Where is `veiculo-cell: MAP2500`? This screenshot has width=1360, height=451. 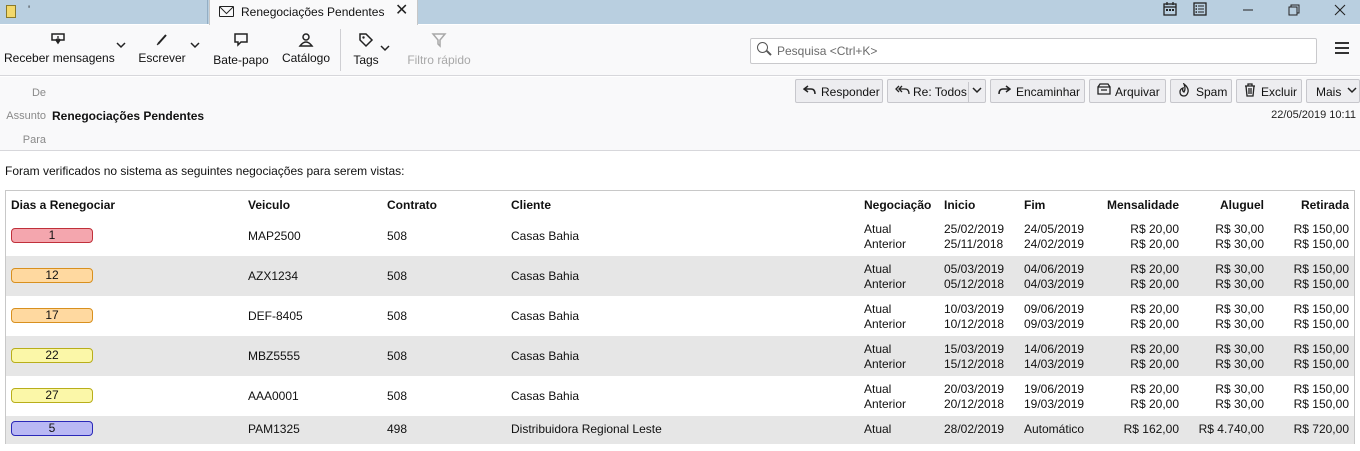
veiculo-cell: MAP2500 is located at coordinates (274, 236).